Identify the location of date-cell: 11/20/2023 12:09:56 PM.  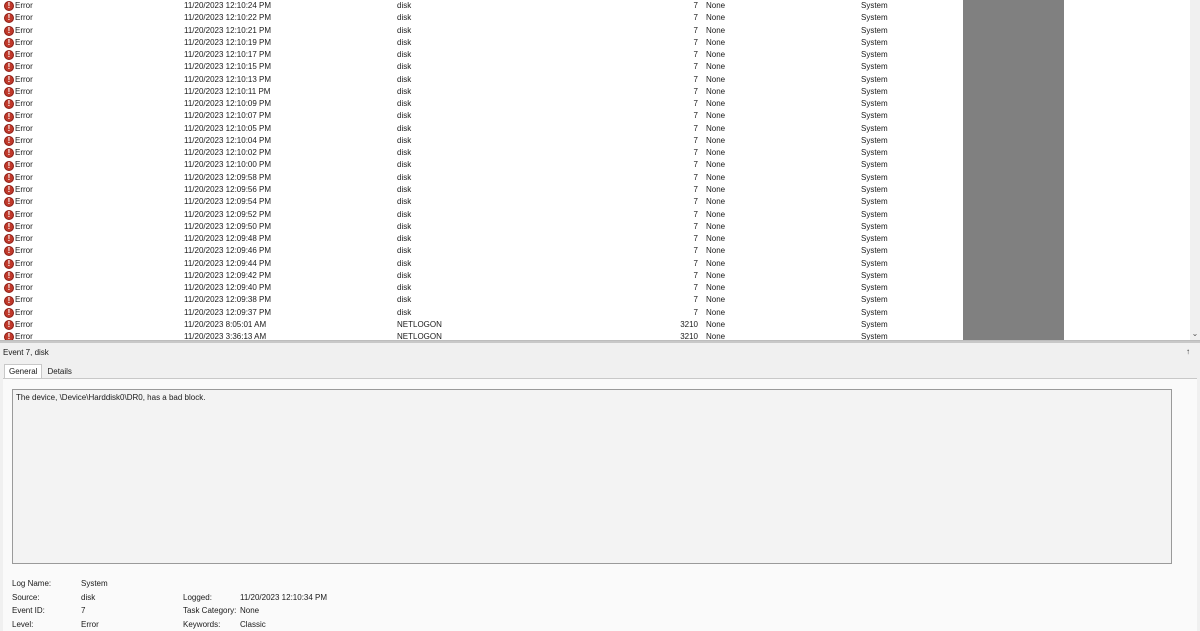
(228, 189).